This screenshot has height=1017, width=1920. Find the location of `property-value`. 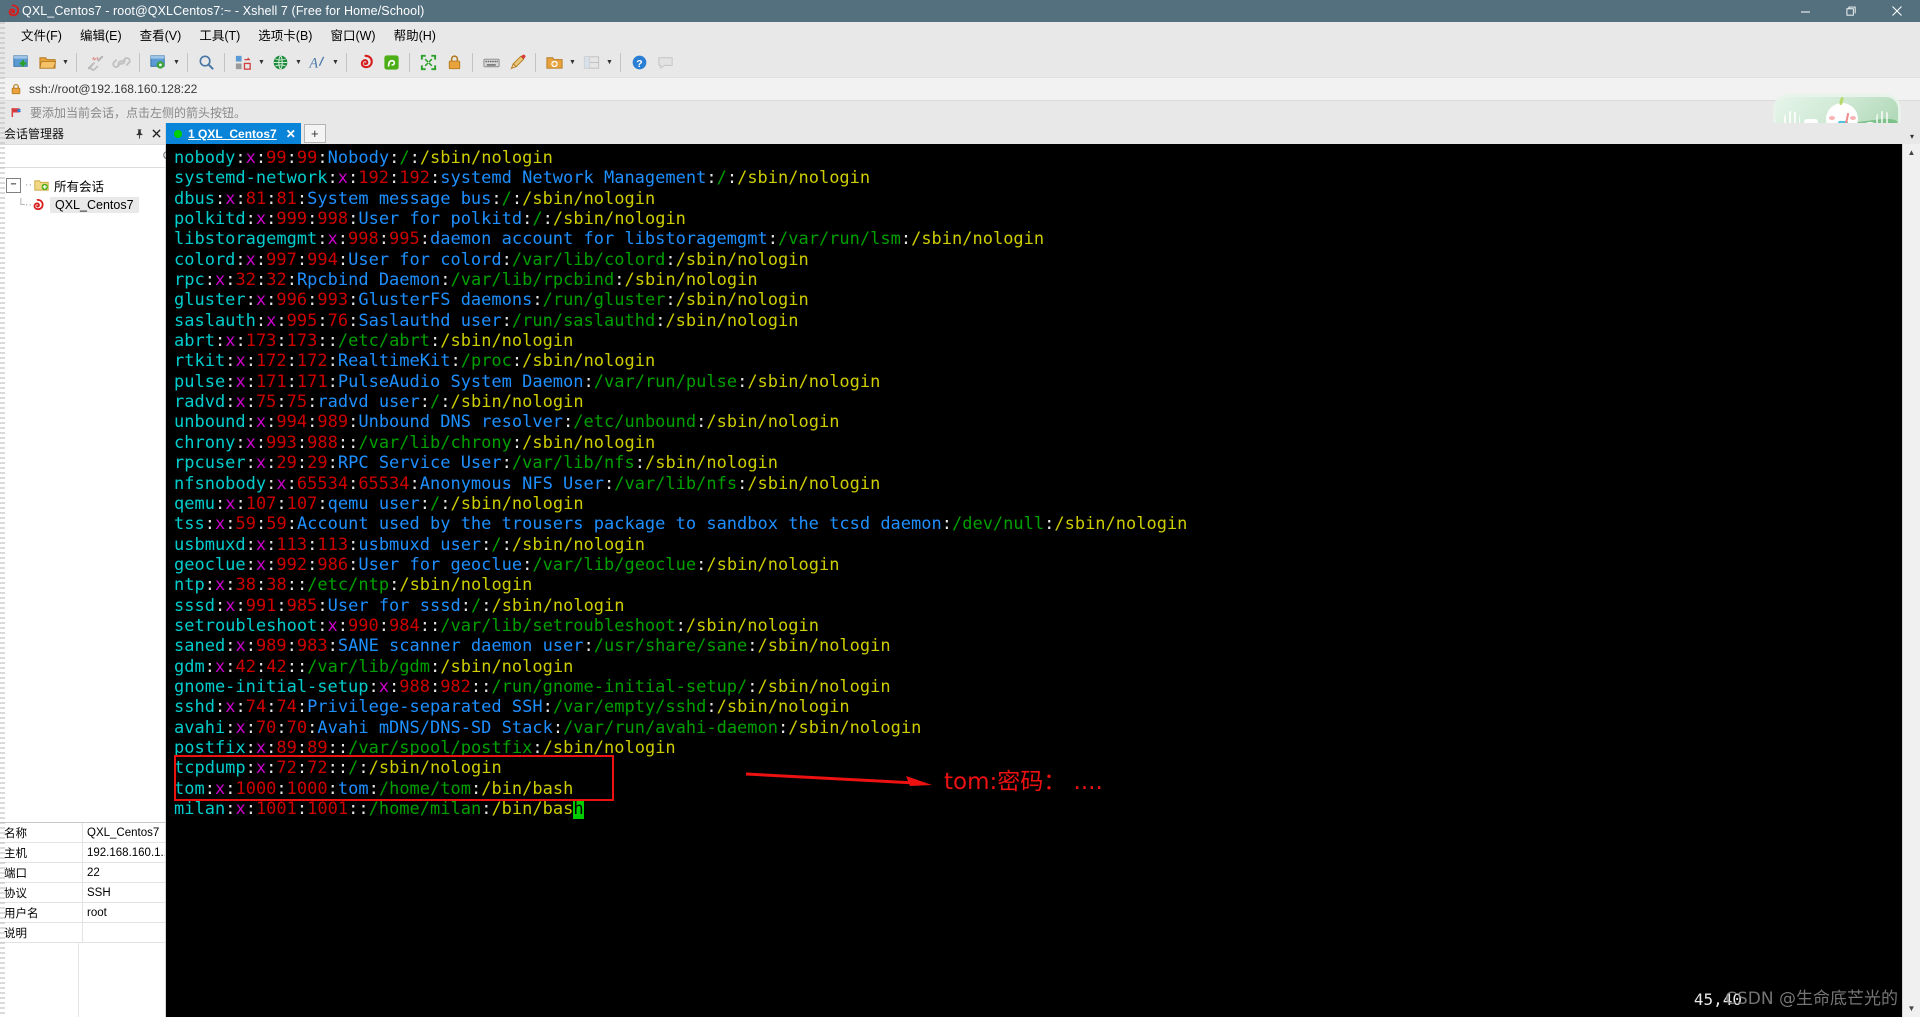

property-value is located at coordinates (124, 932).